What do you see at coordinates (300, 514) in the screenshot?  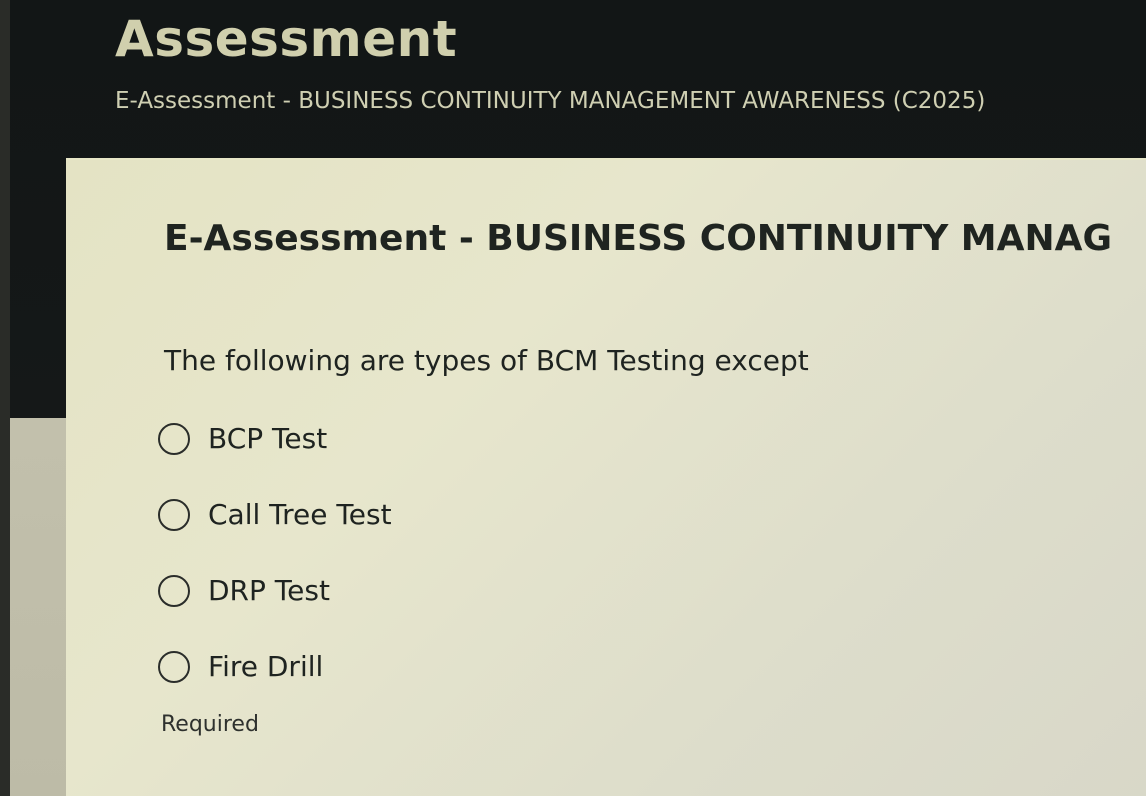 I see `option-label: Call Tree Test` at bounding box center [300, 514].